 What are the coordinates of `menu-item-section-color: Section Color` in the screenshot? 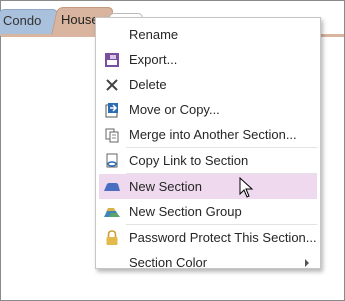 It's located at (208, 262).